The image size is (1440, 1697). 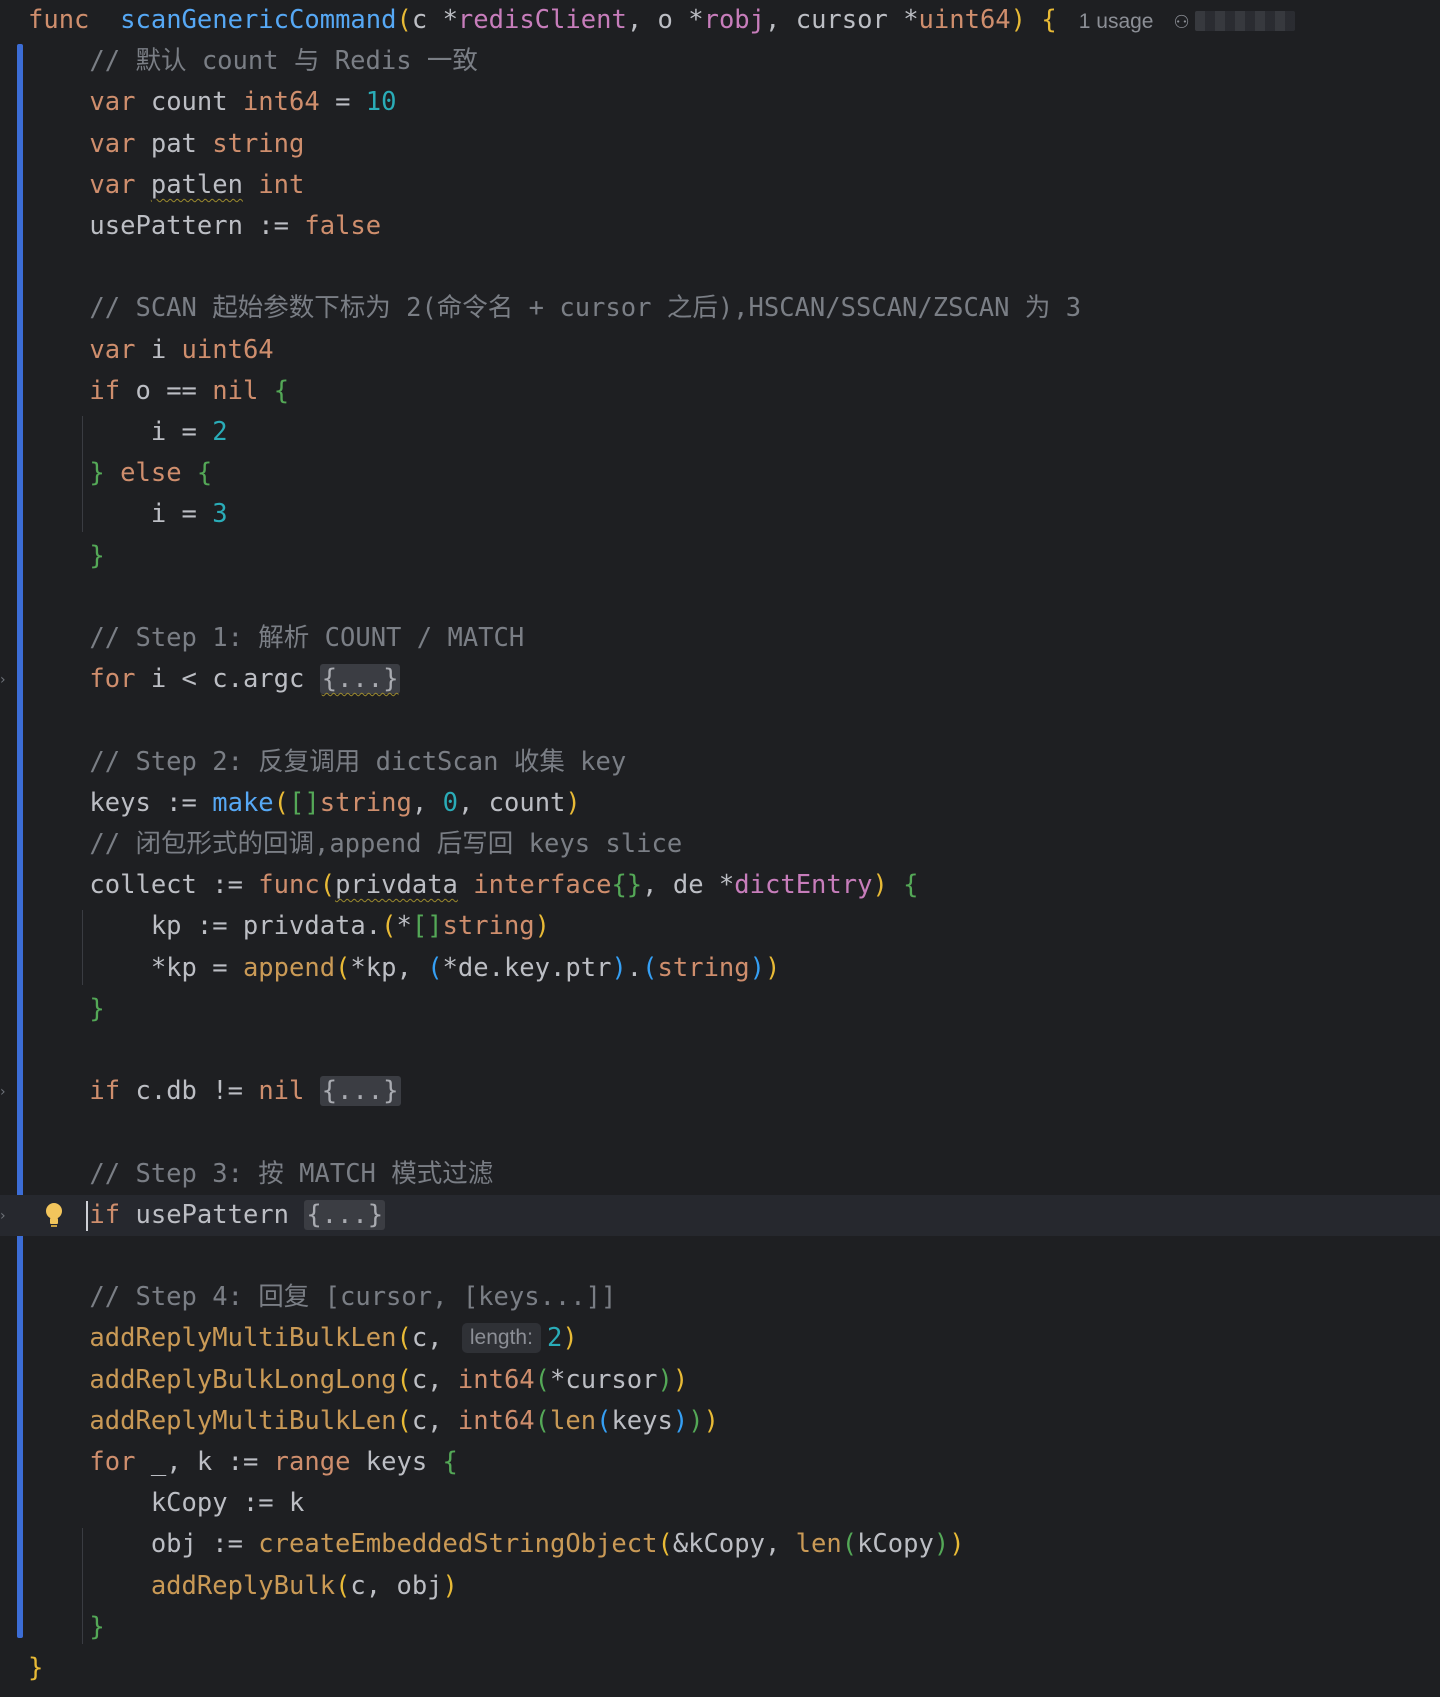 I want to click on code-line: if c.db != nil {...}, so click(x=720, y=1091).